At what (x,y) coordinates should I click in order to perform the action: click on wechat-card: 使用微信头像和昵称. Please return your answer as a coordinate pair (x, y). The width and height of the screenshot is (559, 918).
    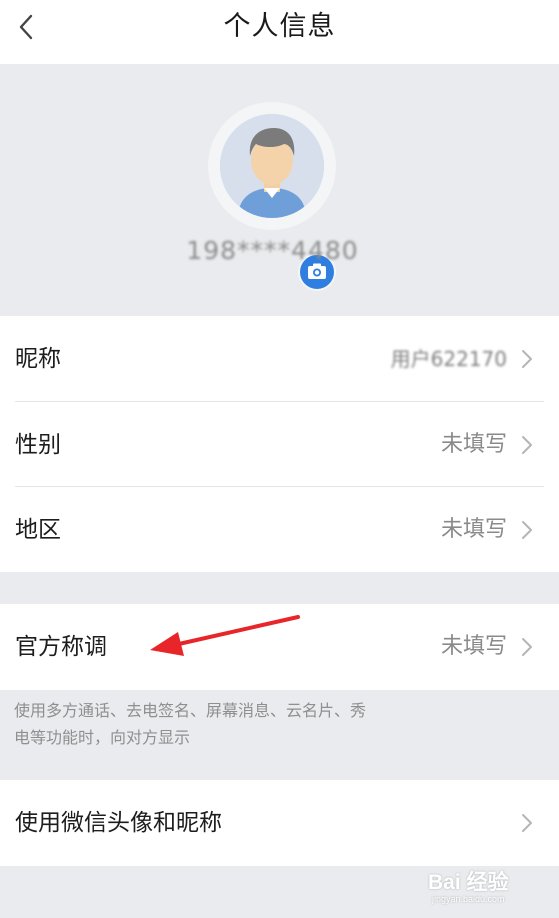
    Looking at the image, I should click on (279, 823).